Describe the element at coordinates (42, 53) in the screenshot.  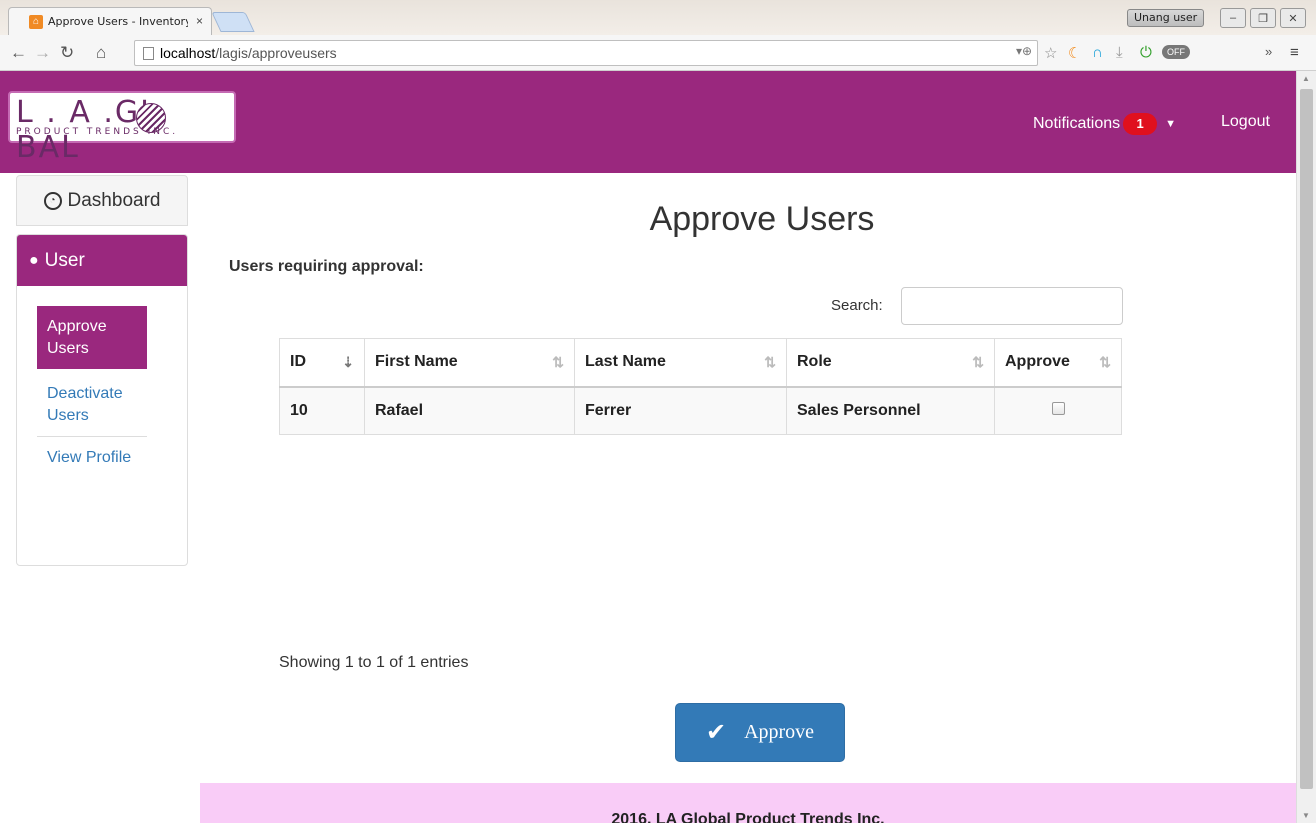
I see `forward-icon: →` at that location.